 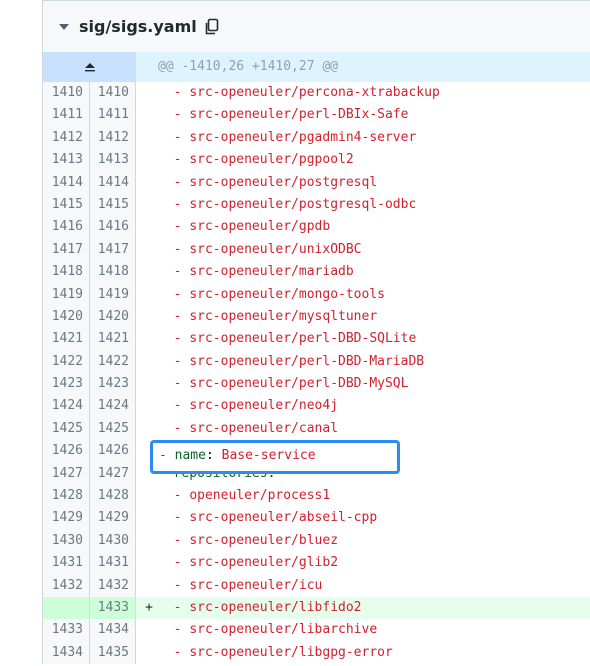 I want to click on yaml-value: src-openeuler/bluez, so click(x=264, y=540).